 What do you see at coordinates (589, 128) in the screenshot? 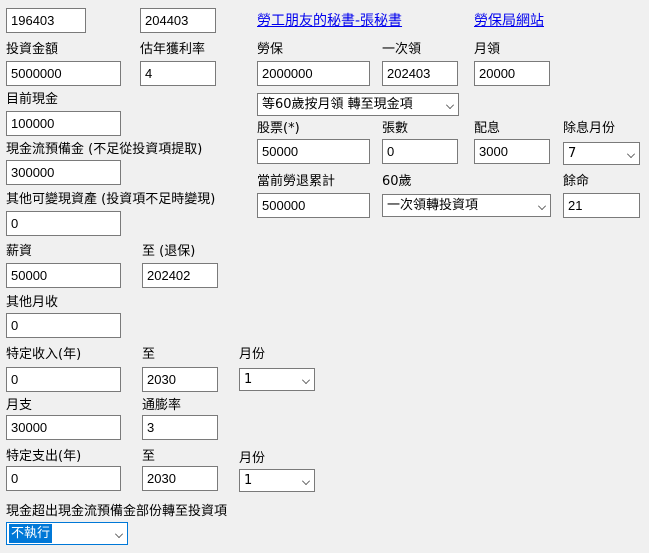
I see `ex-div-month-label: 除息月份` at bounding box center [589, 128].